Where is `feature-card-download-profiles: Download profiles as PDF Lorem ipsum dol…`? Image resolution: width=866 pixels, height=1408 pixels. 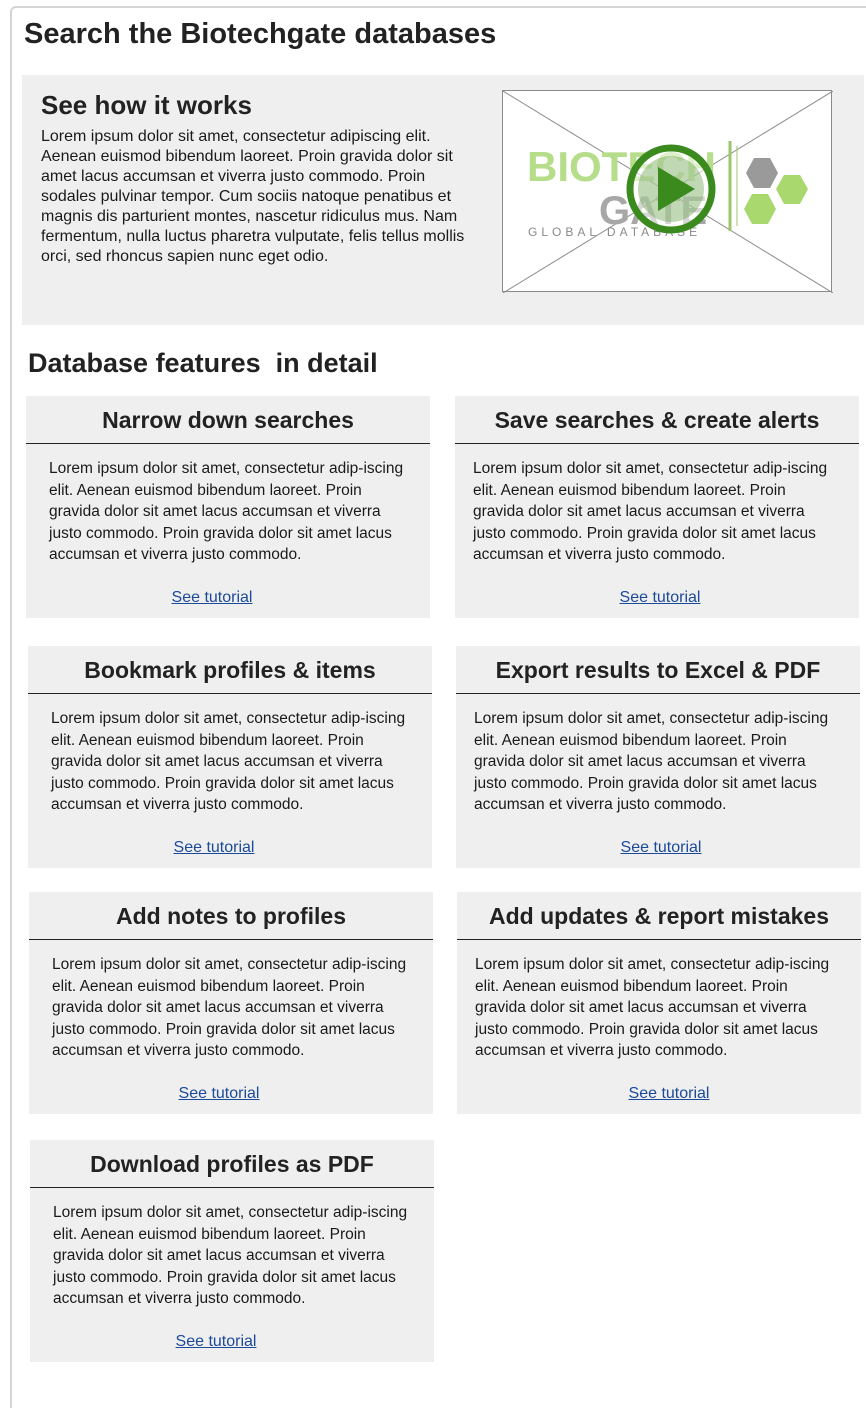
feature-card-download-profiles: Download profiles as PDF Lorem ipsum dol… is located at coordinates (232, 1251).